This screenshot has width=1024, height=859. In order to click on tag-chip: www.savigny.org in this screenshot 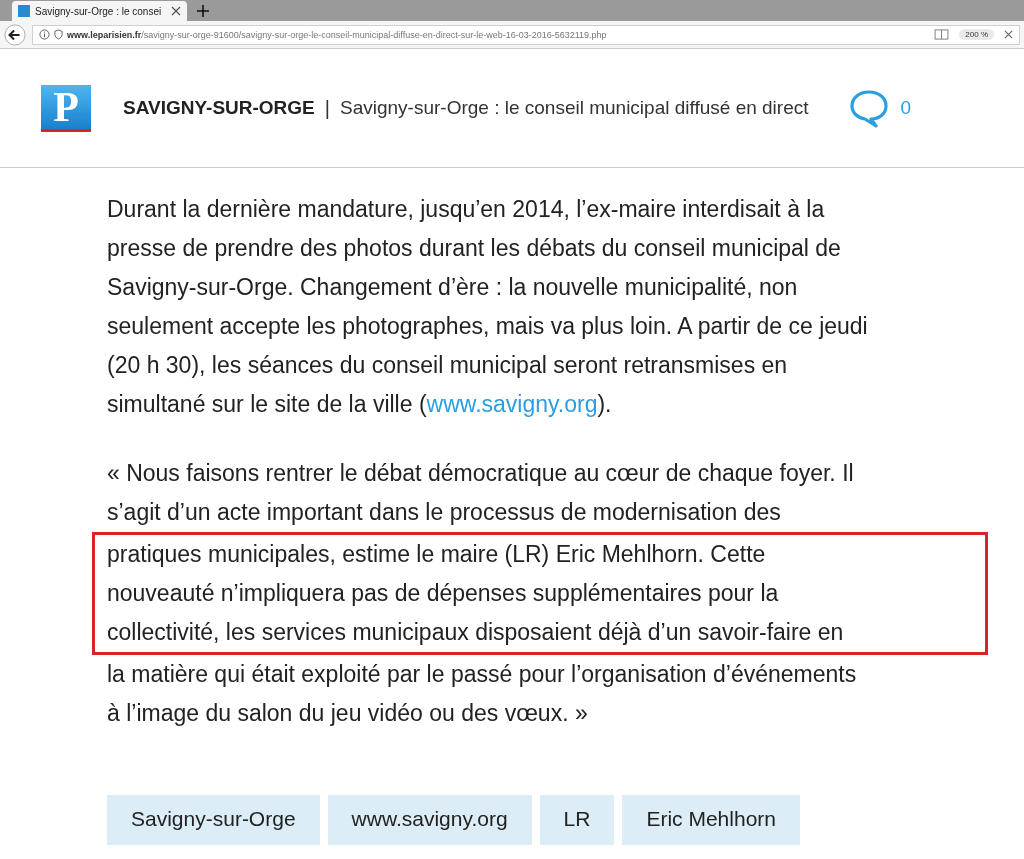, I will do `click(429, 820)`.